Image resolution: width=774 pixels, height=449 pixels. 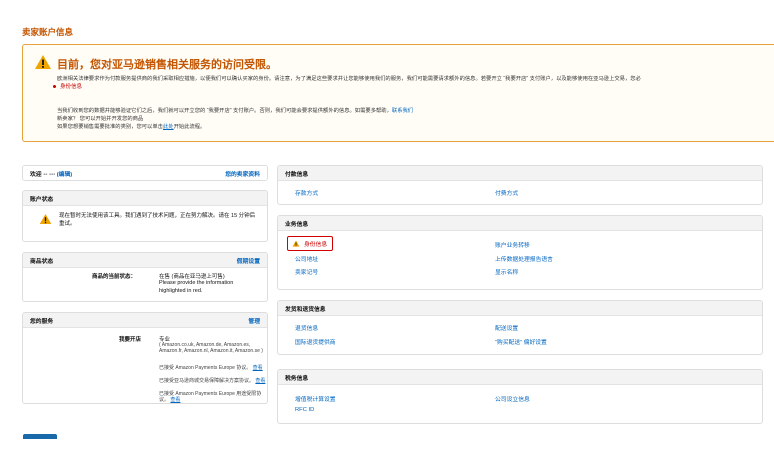 I want to click on charge-method-link: 付费方式, so click(x=506, y=192).